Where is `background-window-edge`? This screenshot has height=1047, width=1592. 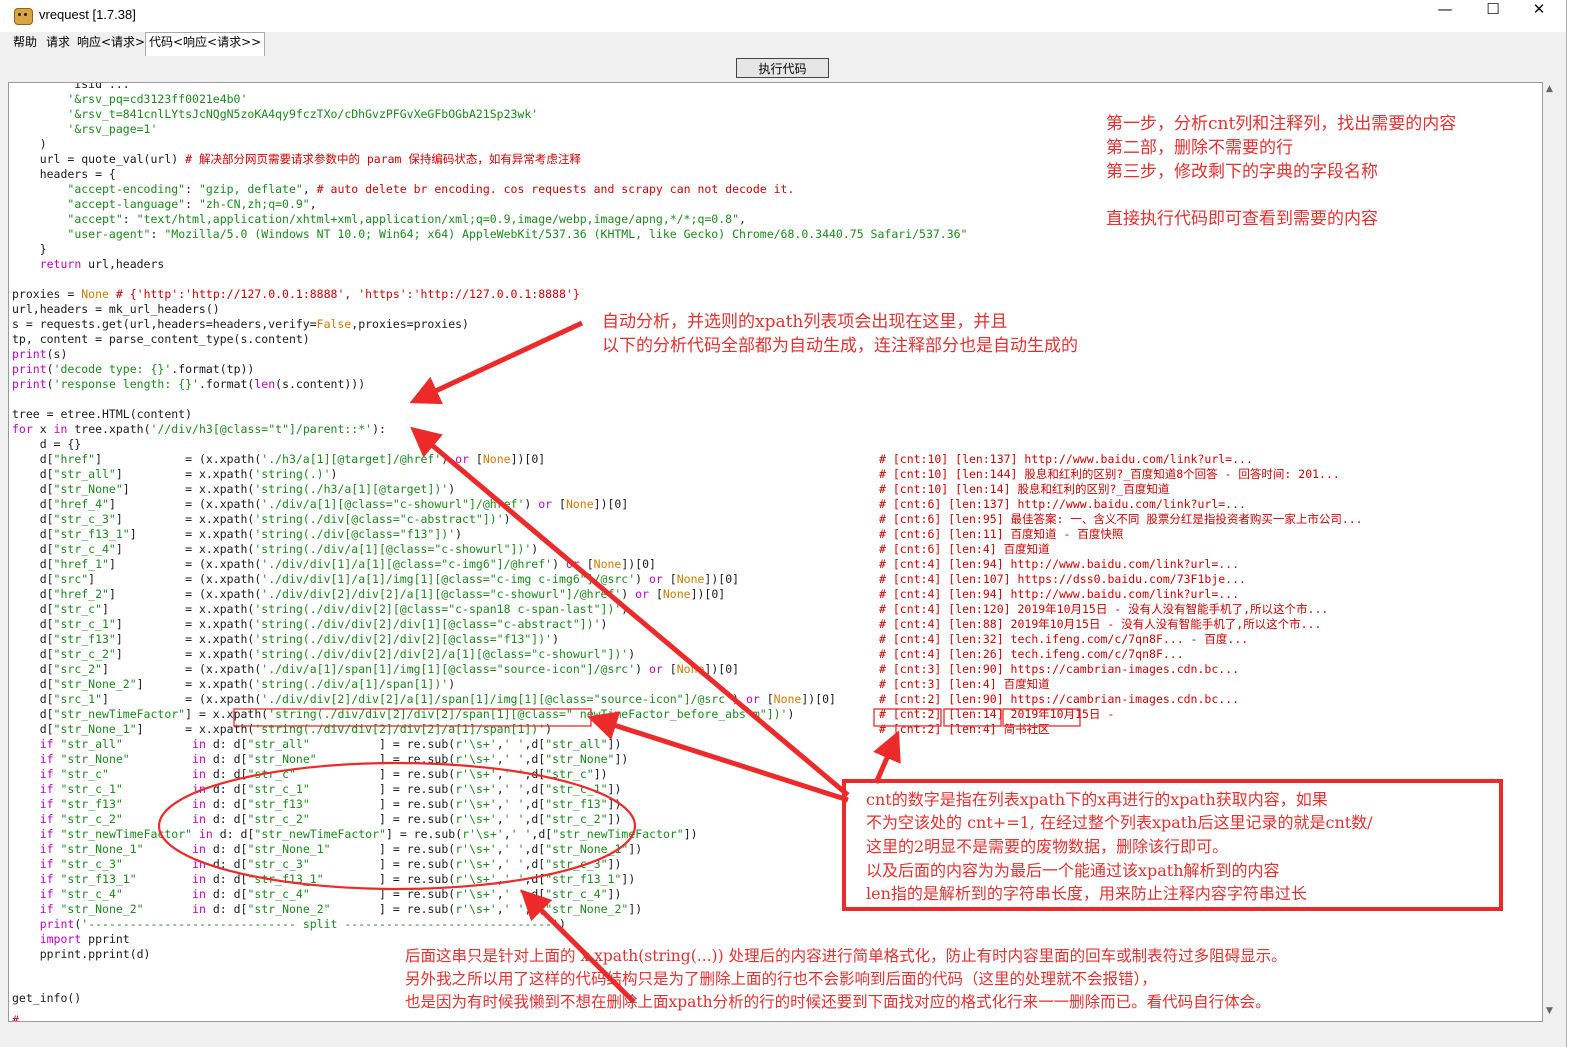 background-window-edge is located at coordinates (1579, 523).